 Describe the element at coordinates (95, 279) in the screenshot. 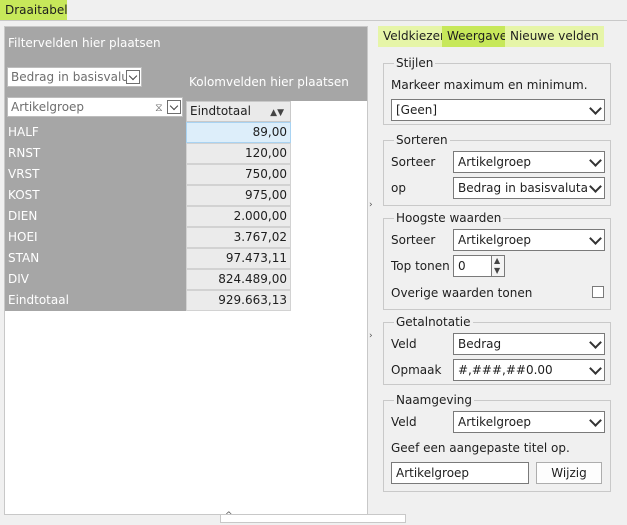

I see `row-label-div: DIV` at that location.